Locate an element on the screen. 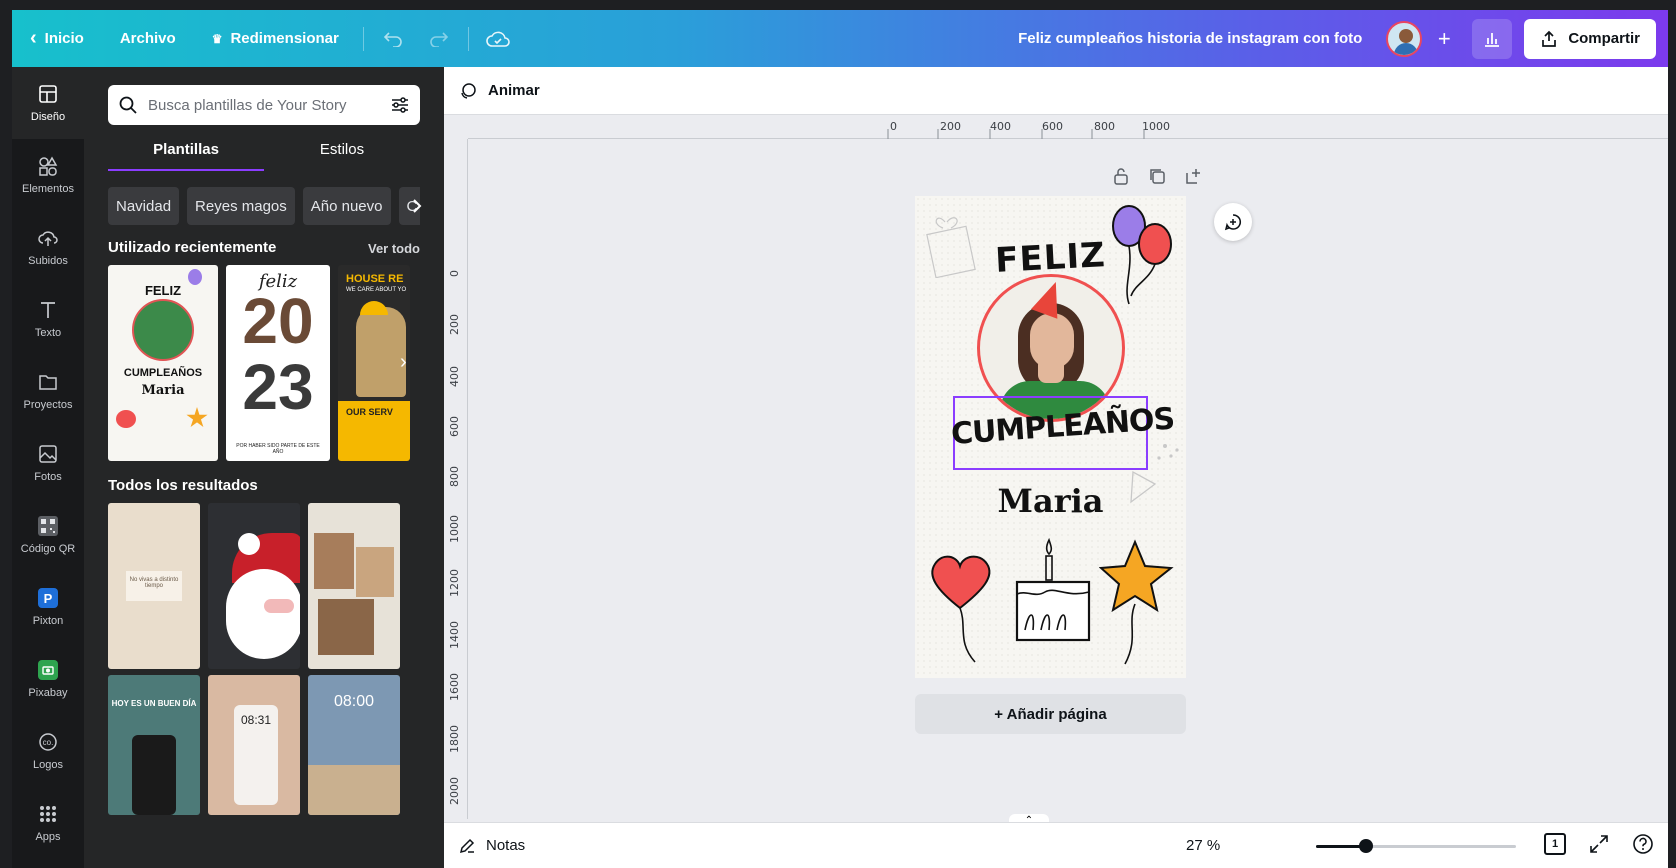 The image size is (1676, 868). sidebar-item-design: Diseño is located at coordinates (48, 103).